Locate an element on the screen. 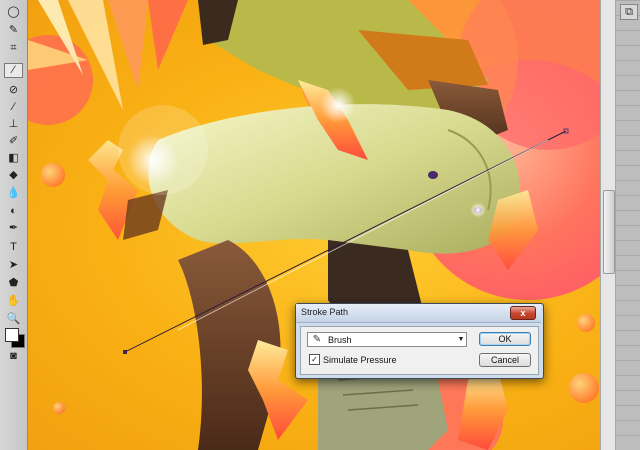 The height and width of the screenshot is (450, 640). dialog-title: Stroke Path is located at coordinates (325, 312).